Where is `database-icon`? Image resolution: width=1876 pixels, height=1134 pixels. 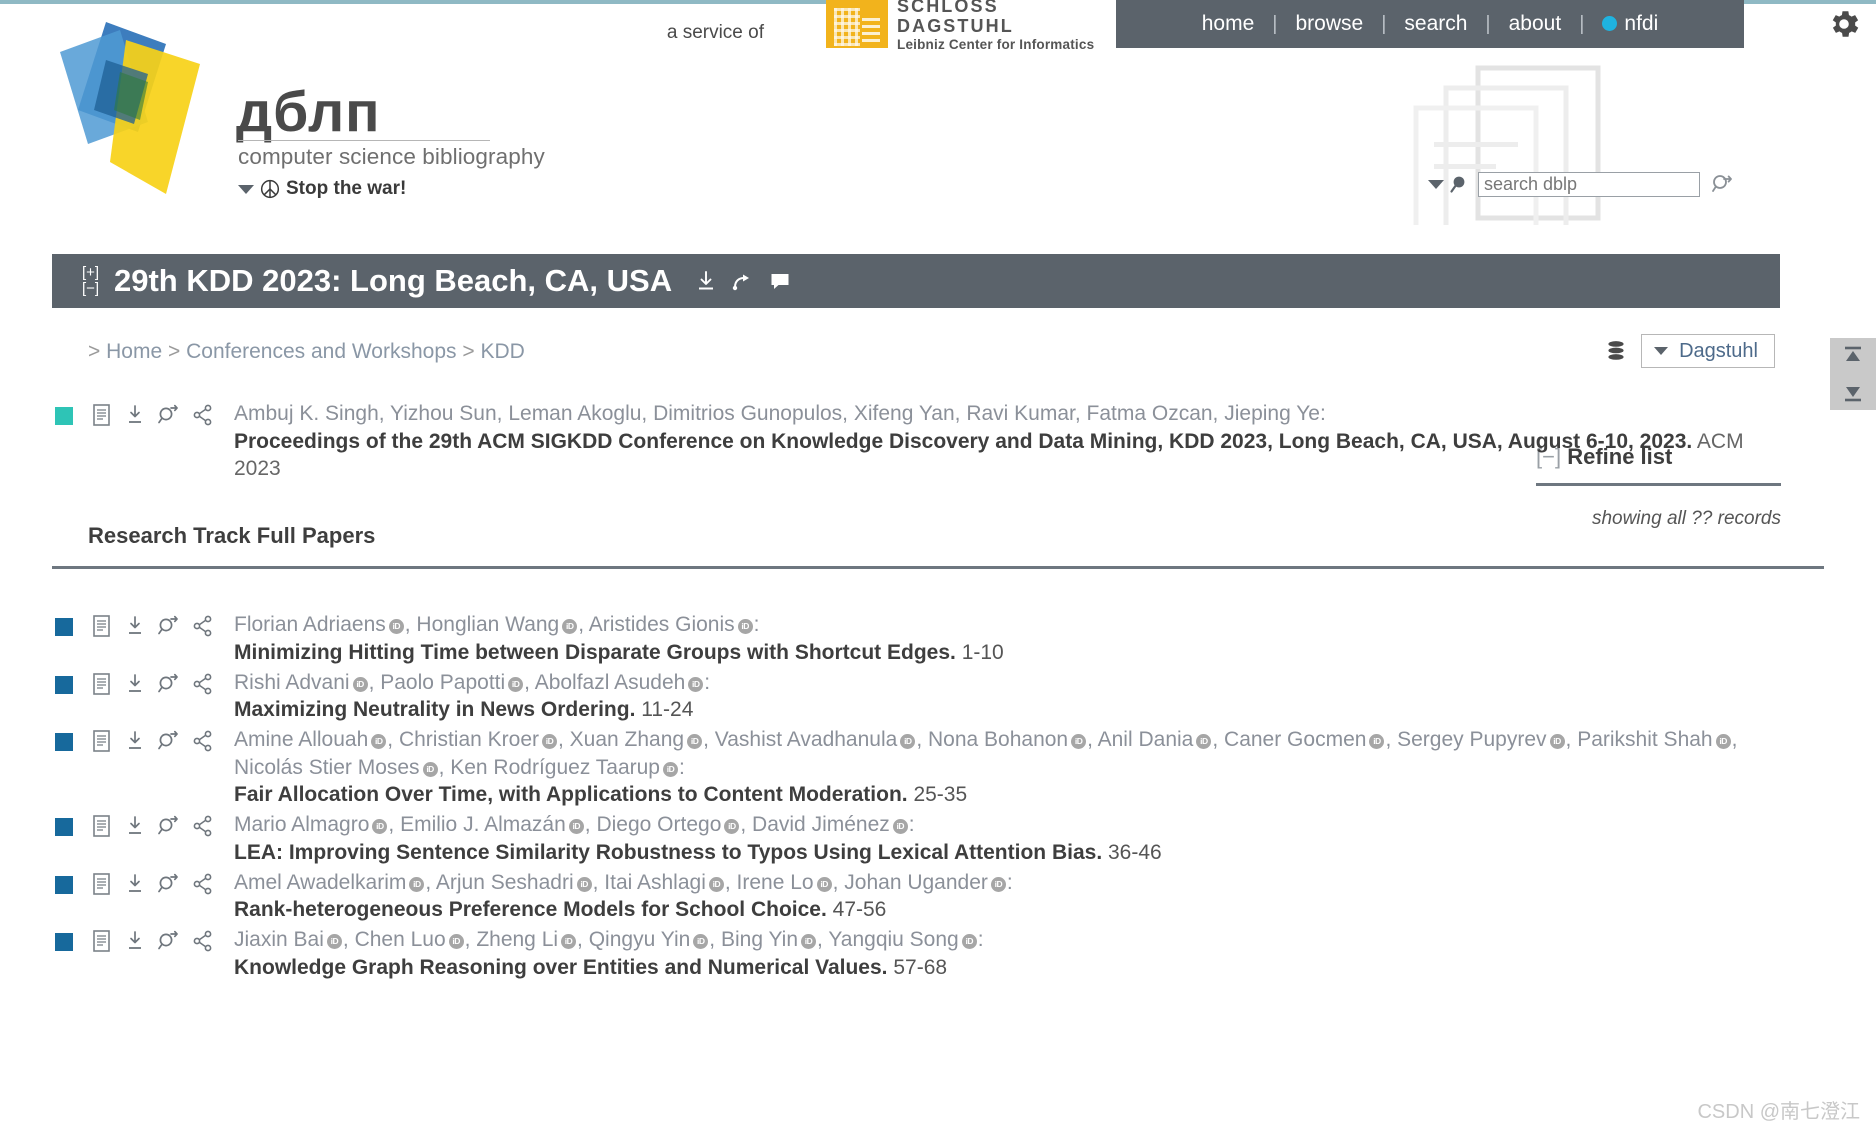 database-icon is located at coordinates (1616, 351).